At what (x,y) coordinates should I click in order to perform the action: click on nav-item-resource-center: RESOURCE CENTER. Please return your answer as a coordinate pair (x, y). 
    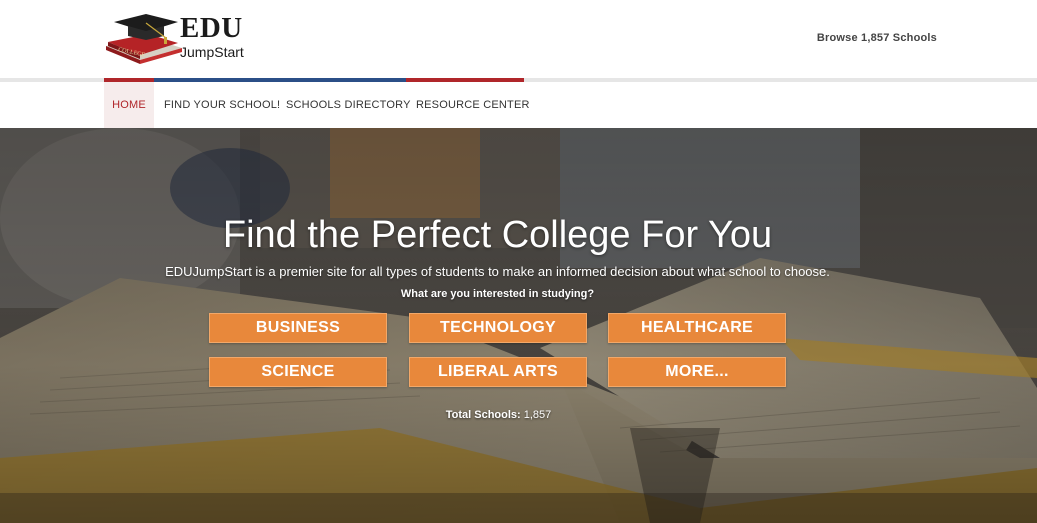
    Looking at the image, I should click on (473, 105).